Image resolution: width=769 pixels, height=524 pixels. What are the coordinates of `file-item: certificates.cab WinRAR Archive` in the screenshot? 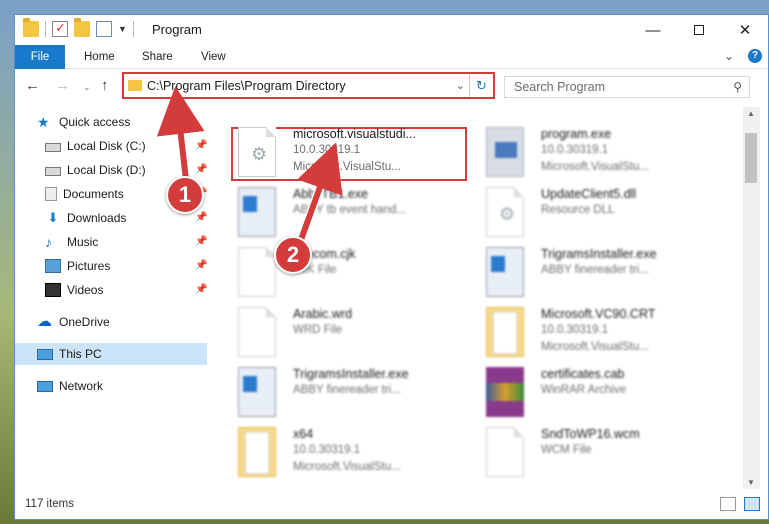 It's located at (571, 393).